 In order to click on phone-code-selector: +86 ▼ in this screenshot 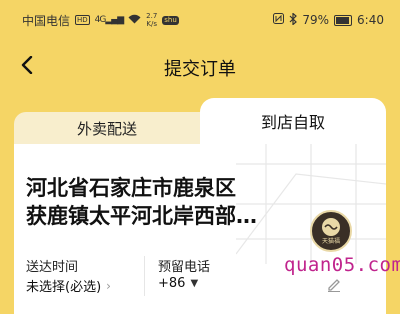, I will do `click(178, 283)`.